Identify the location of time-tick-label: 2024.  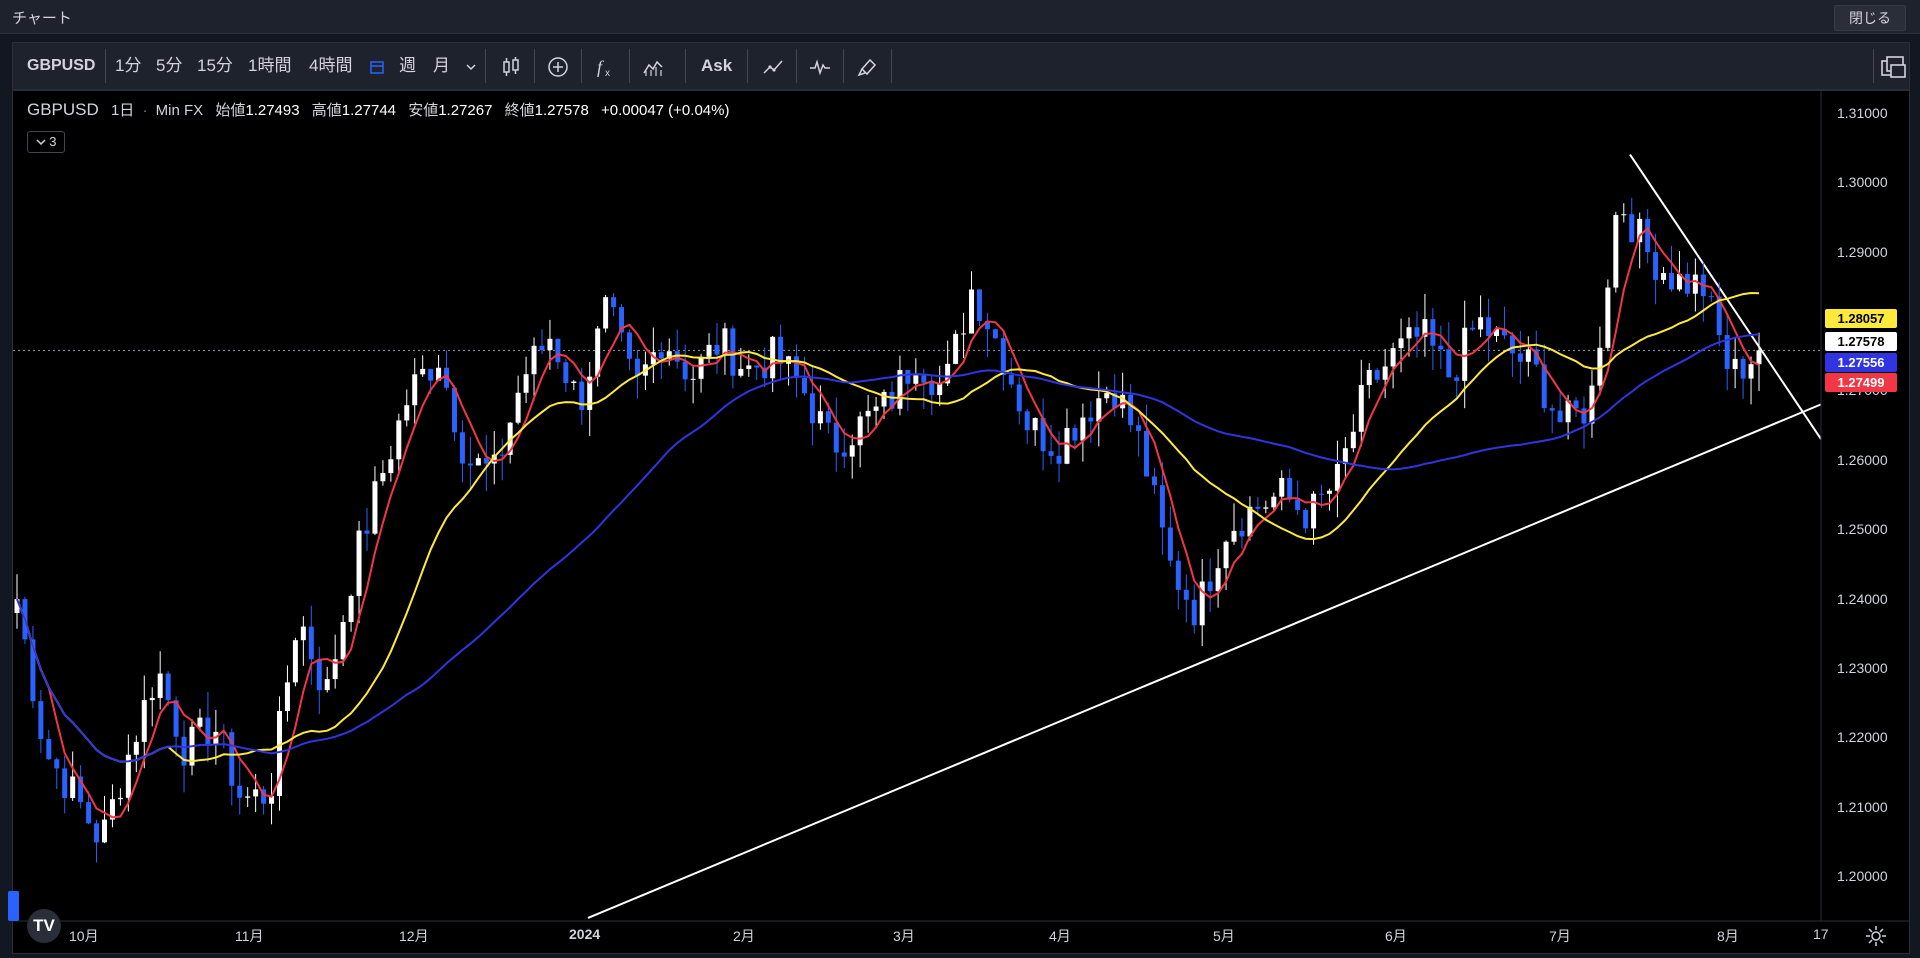
(585, 934).